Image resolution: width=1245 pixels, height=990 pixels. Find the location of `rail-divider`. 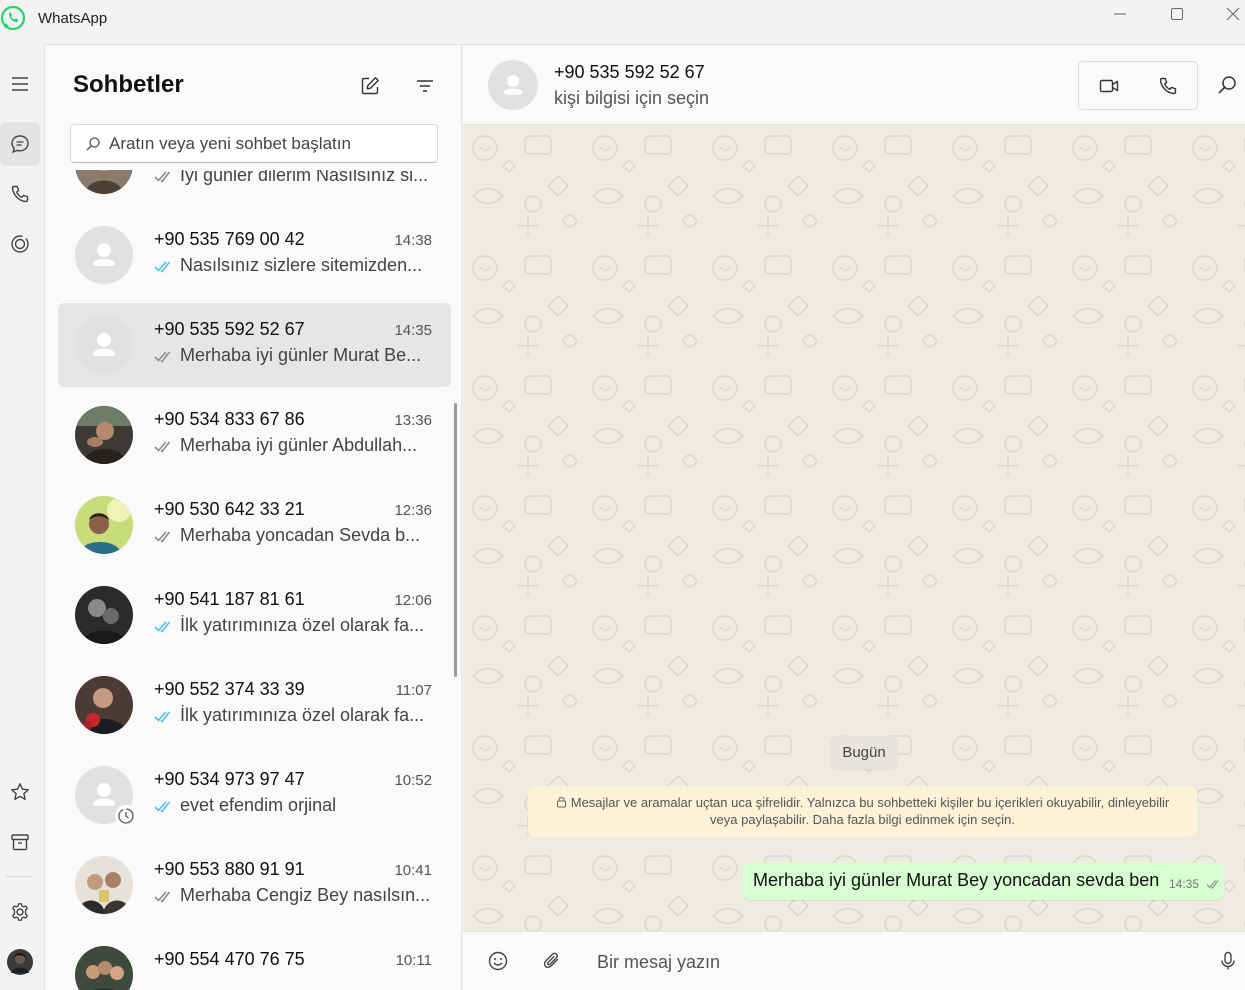

rail-divider is located at coordinates (19, 876).